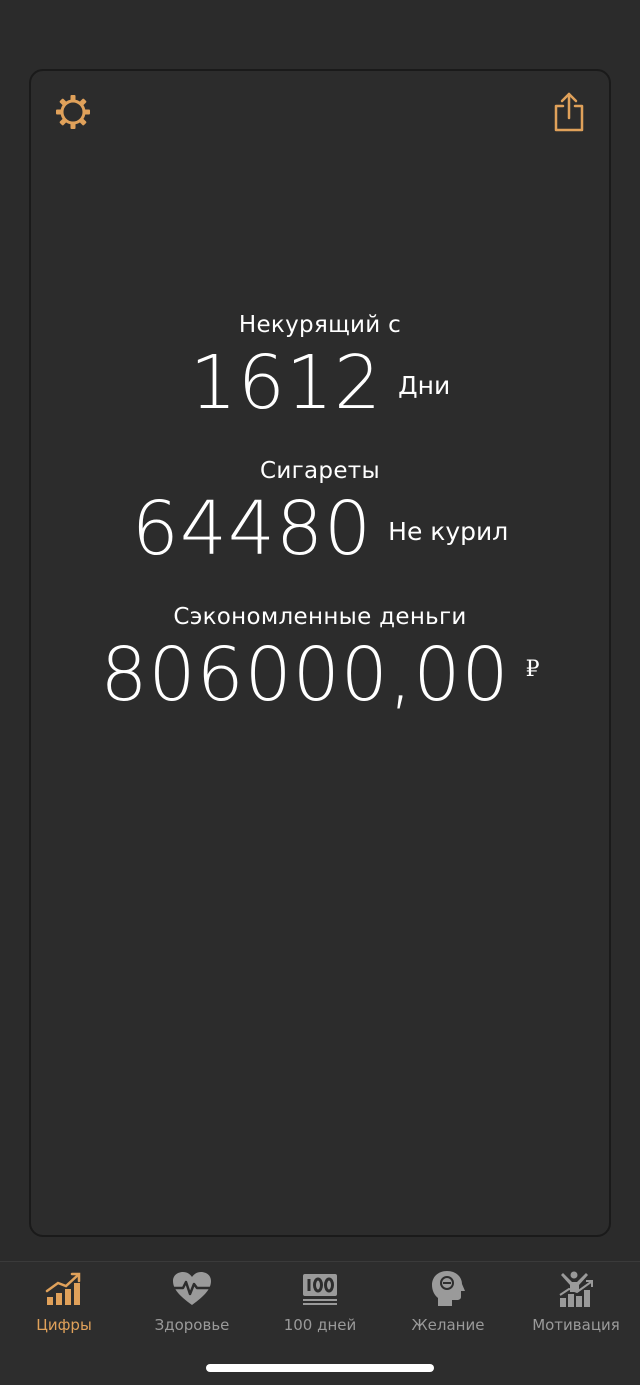 Image resolution: width=640 pixels, height=1385 pixels. I want to click on tab-label: Желание, so click(448, 1325).